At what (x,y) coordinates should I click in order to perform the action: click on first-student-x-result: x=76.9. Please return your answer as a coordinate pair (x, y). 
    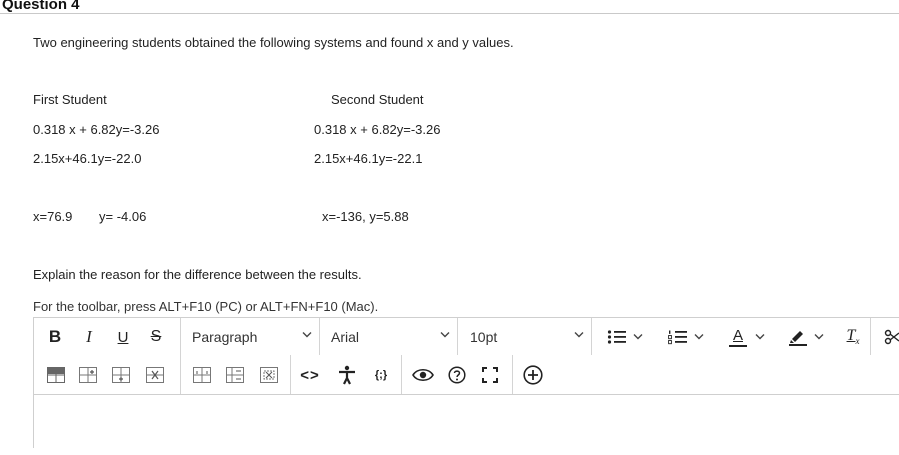
    Looking at the image, I should click on (53, 216).